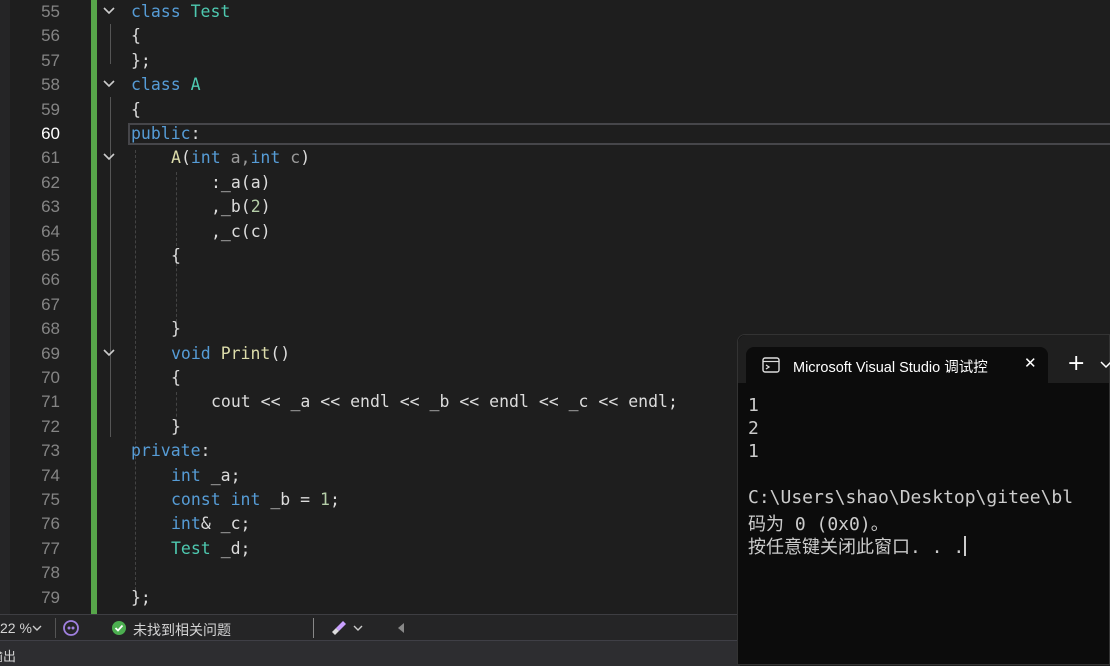  Describe the element at coordinates (191, 353) in the screenshot. I see `keyword: void` at that location.